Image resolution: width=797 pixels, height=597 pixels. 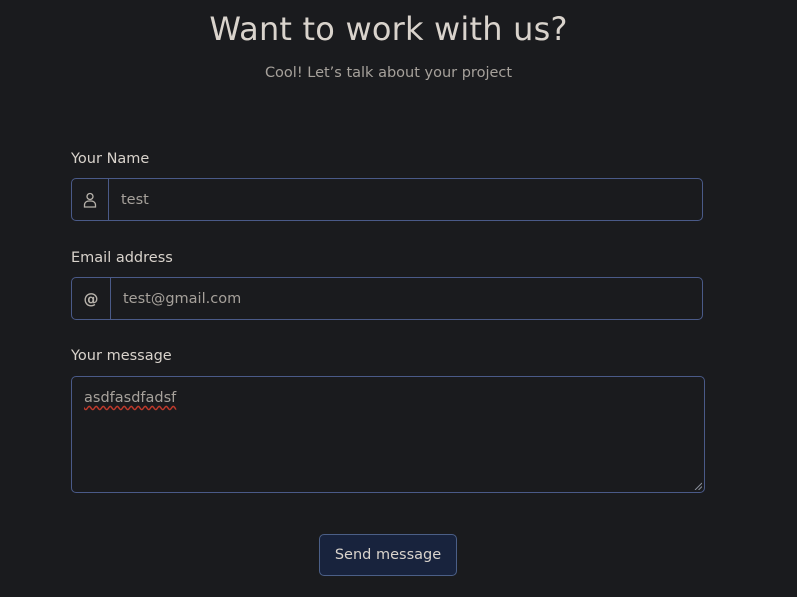 I want to click on page-subtitle: Cool! Let’s talk about your project, so click(x=388, y=73).